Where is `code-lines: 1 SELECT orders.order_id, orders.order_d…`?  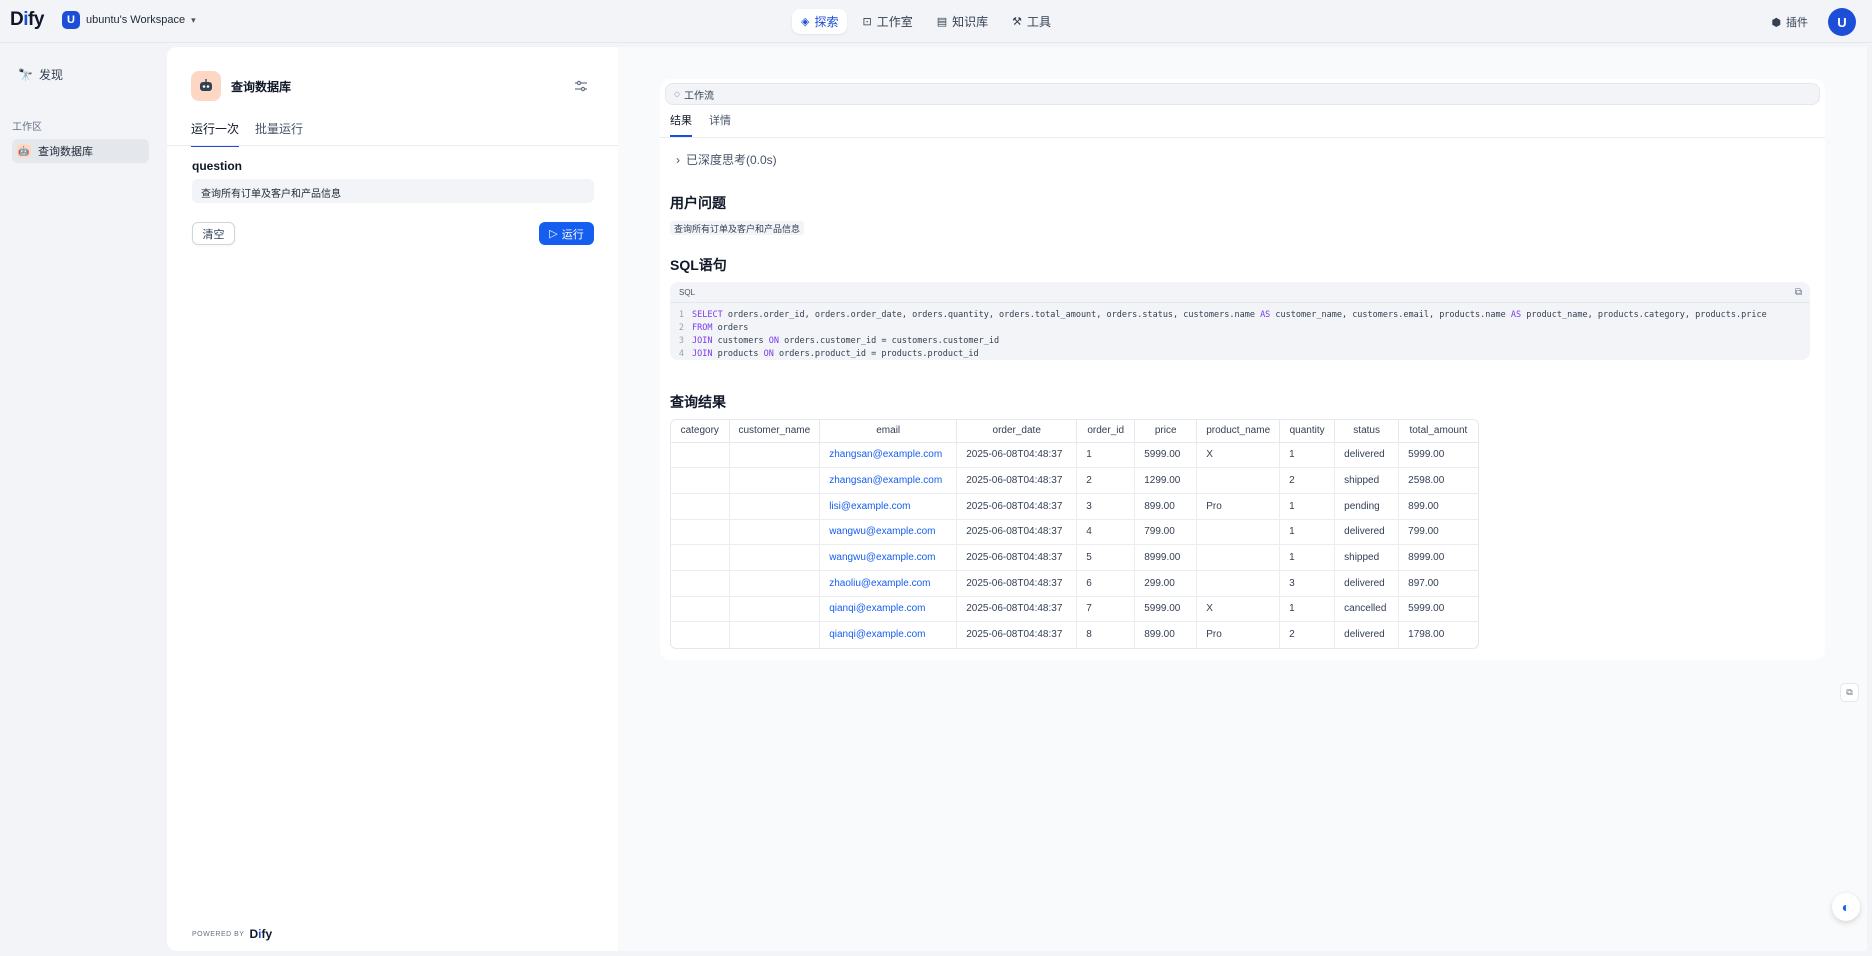 code-lines: 1 SELECT orders.order_id, orders.order_d… is located at coordinates (1218, 335).